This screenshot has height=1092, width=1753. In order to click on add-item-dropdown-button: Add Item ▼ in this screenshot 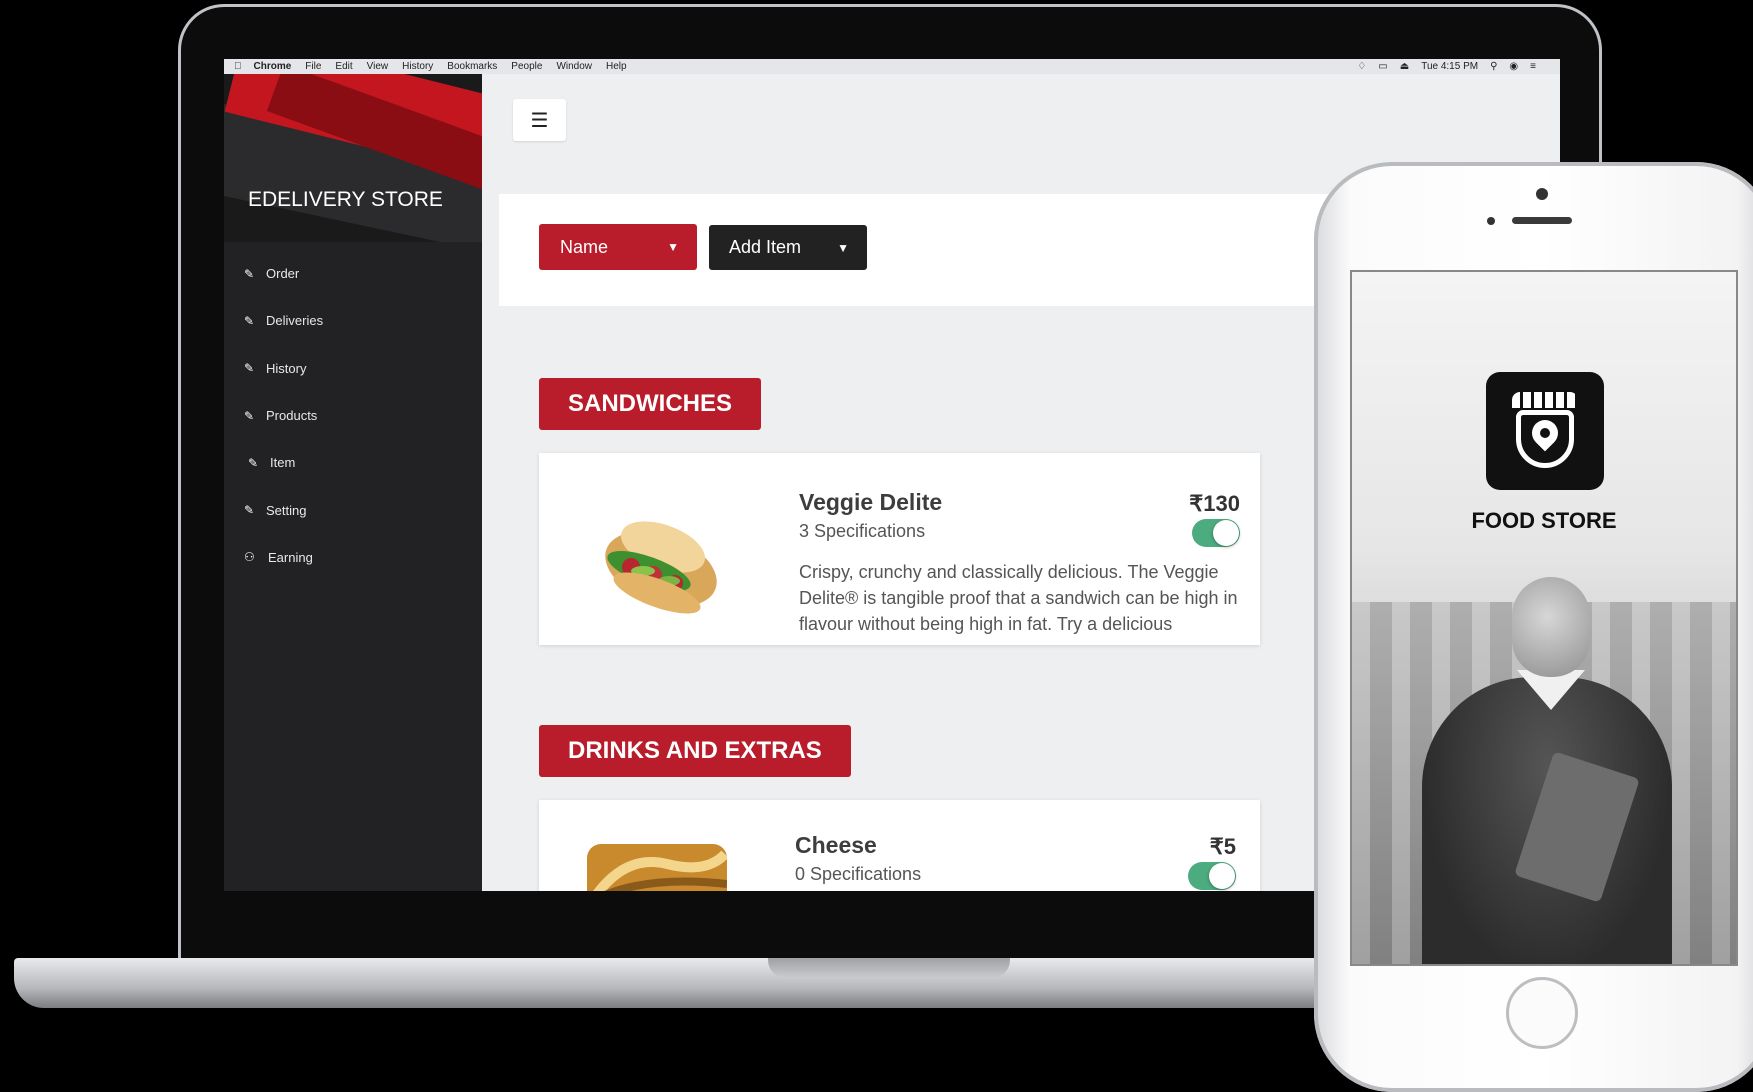, I will do `click(788, 247)`.